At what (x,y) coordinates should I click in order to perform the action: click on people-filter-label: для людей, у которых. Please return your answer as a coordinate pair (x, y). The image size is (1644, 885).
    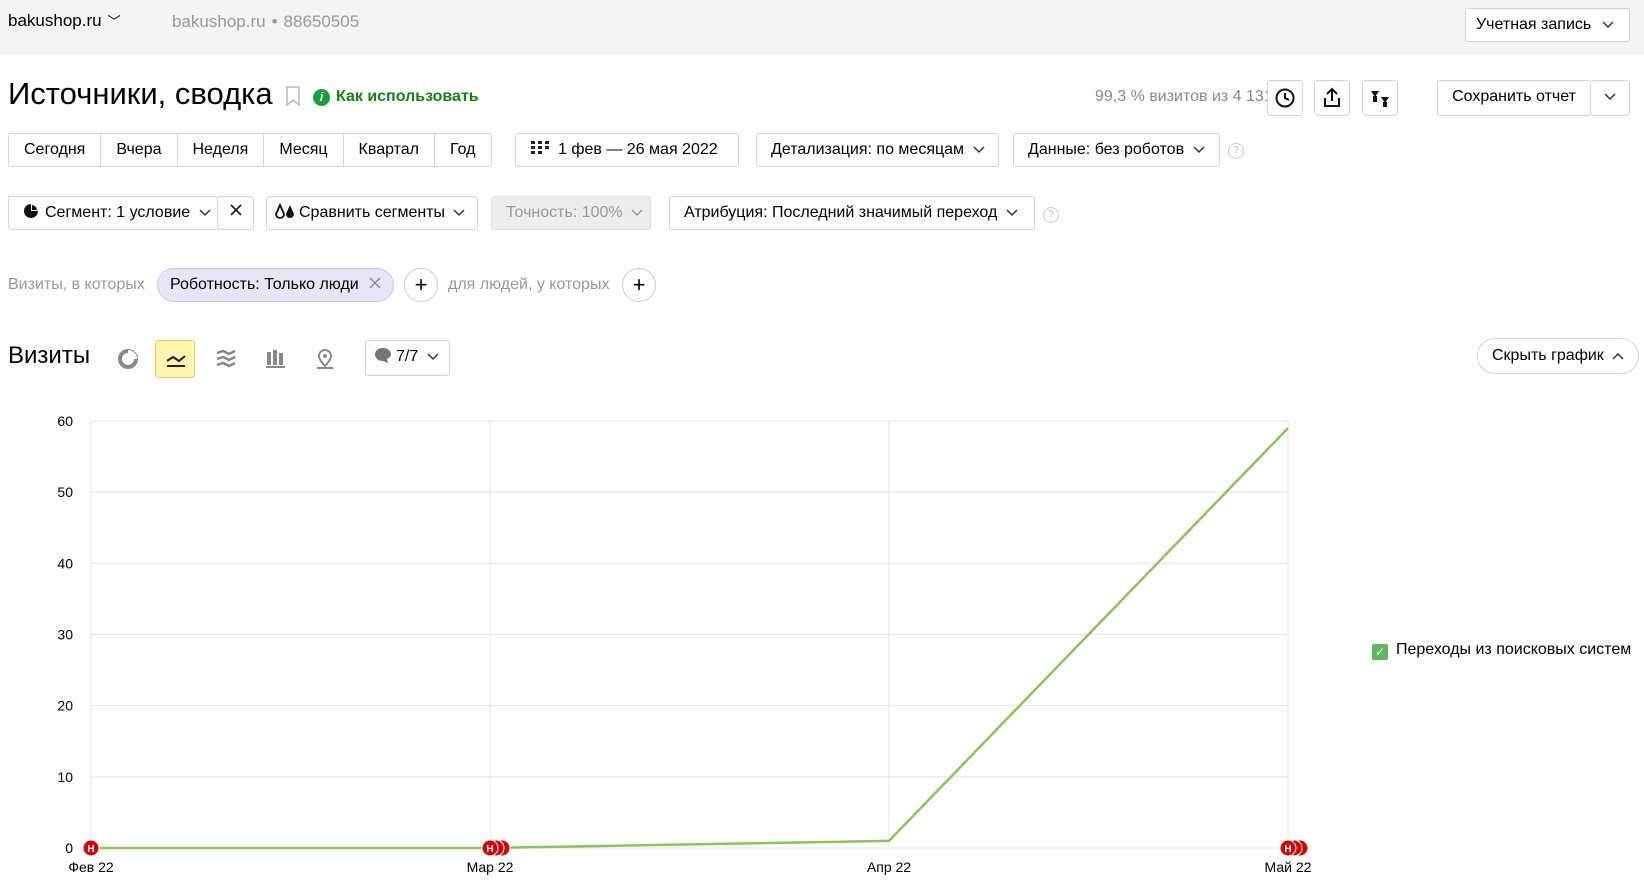
    Looking at the image, I should click on (529, 284).